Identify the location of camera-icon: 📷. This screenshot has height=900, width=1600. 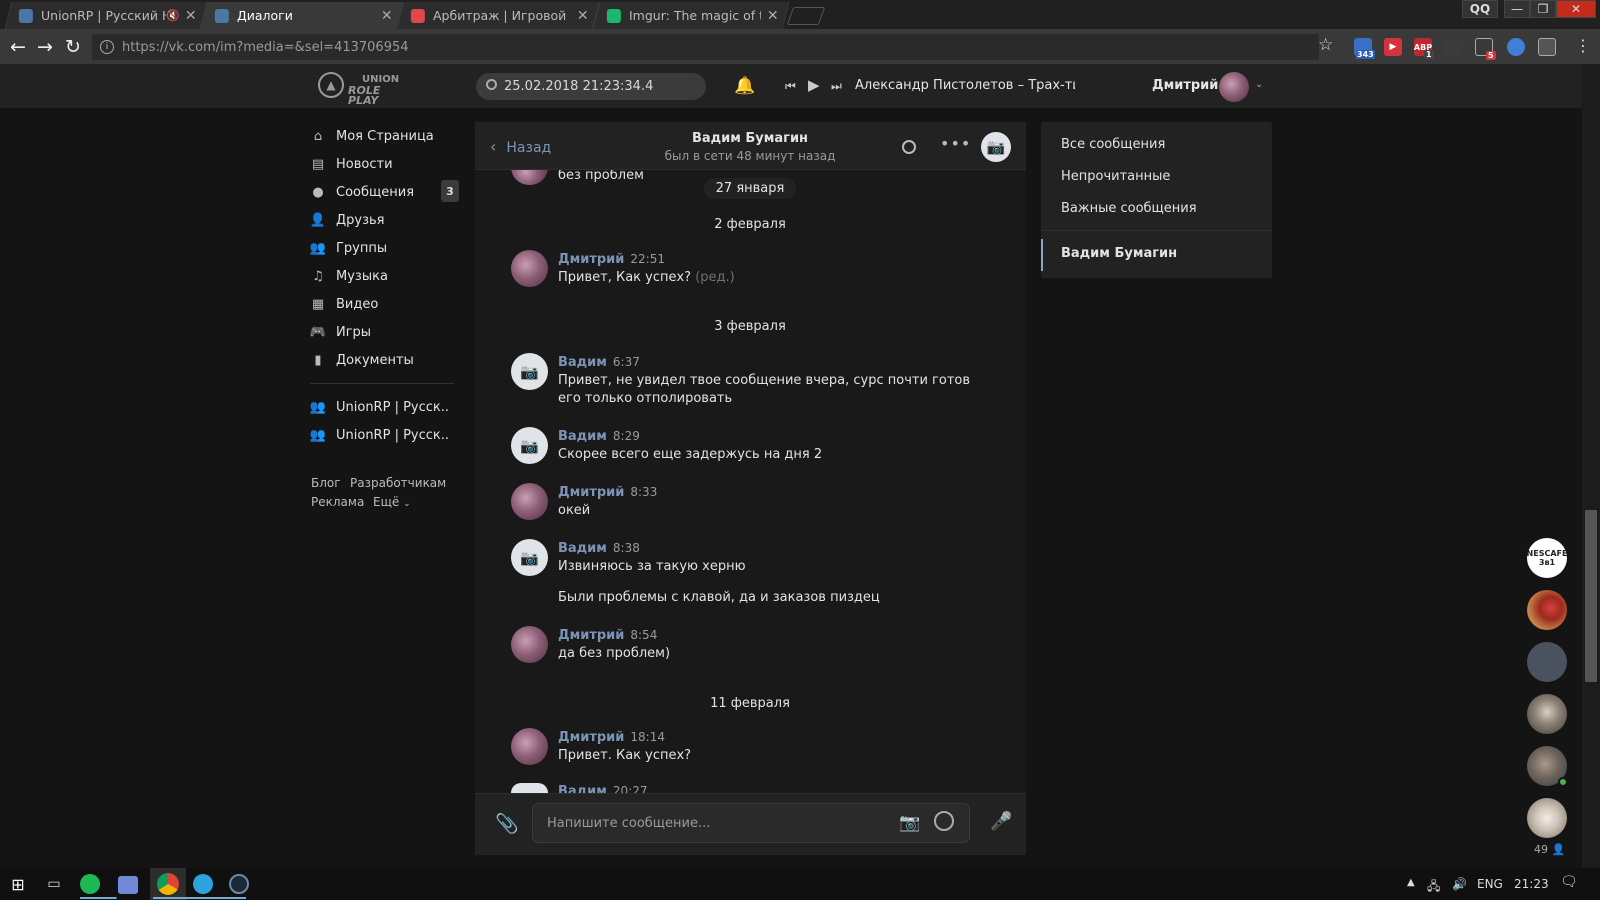
(909, 823).